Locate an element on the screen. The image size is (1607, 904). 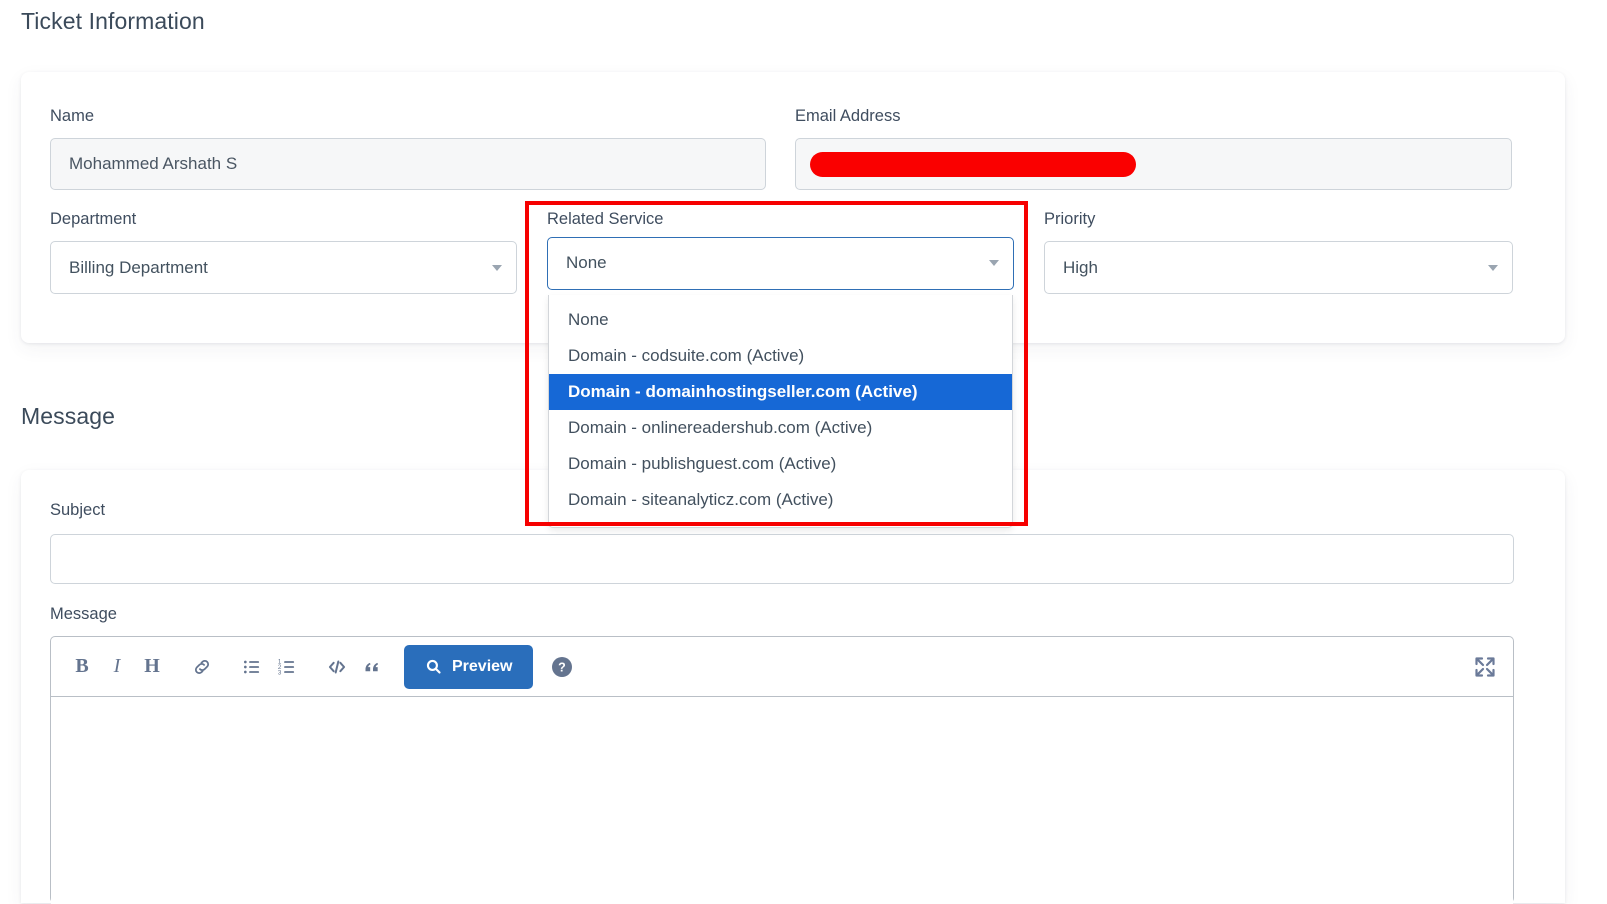
message-heading: Message is located at coordinates (68, 416).